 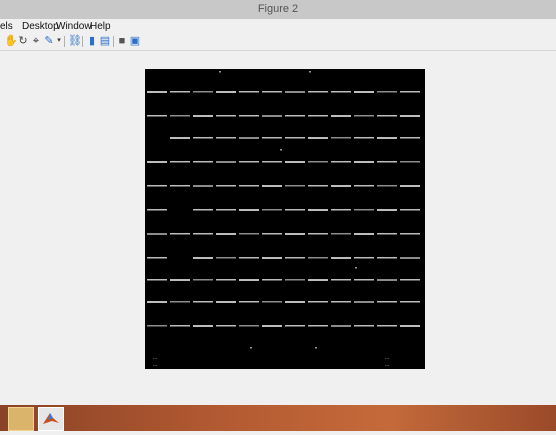 What do you see at coordinates (36, 41) in the screenshot?
I see `data-cursor-icon: ⌖` at bounding box center [36, 41].